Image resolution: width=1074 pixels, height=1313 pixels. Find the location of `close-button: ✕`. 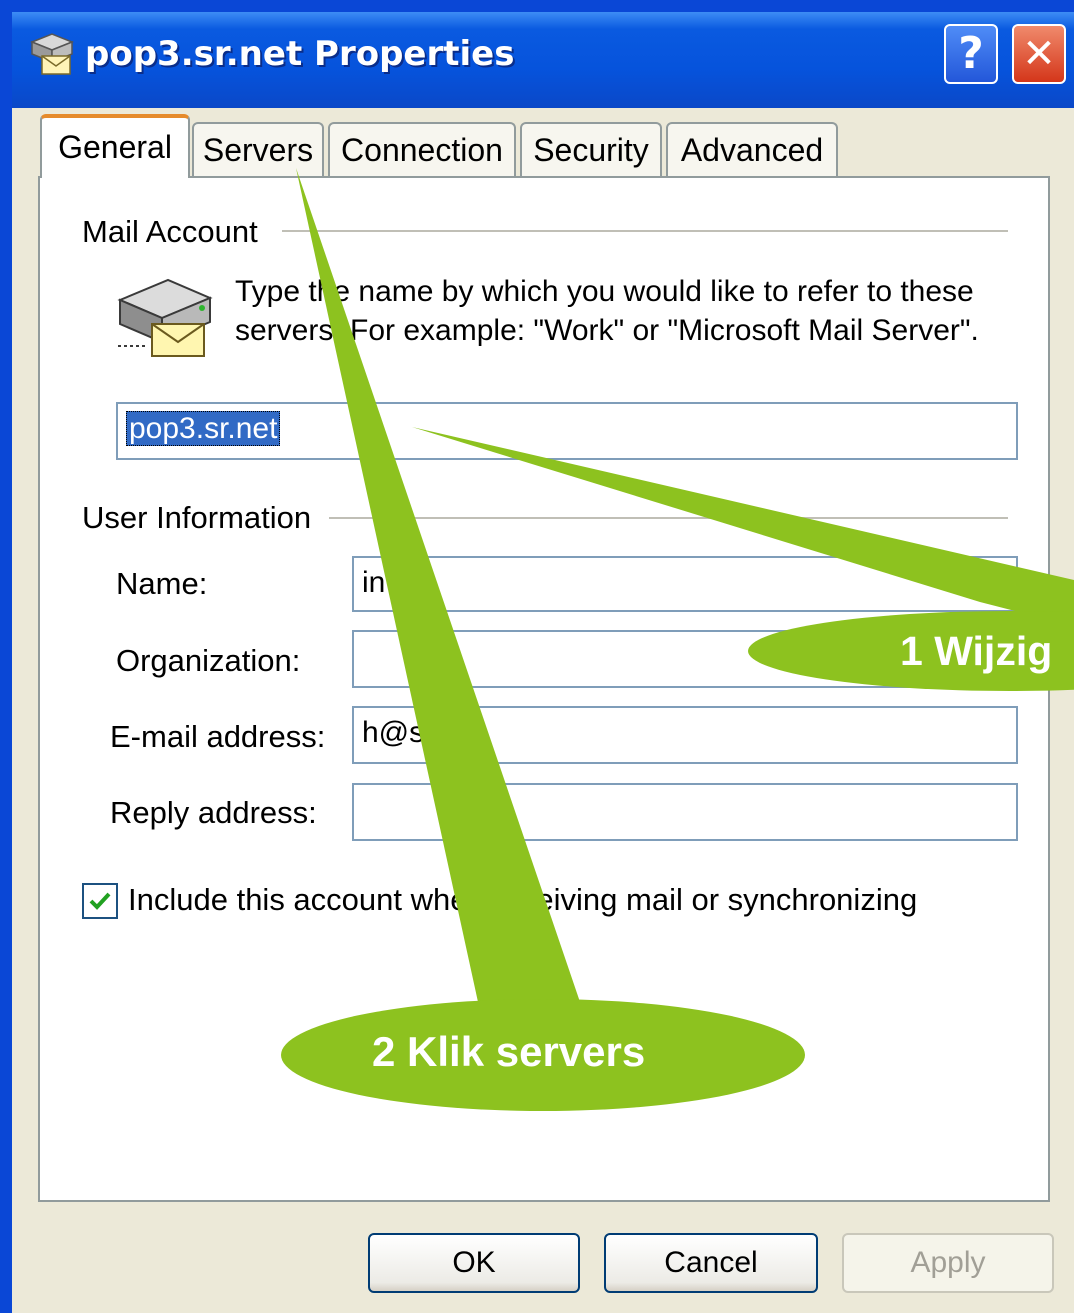

close-button: ✕ is located at coordinates (1039, 54).